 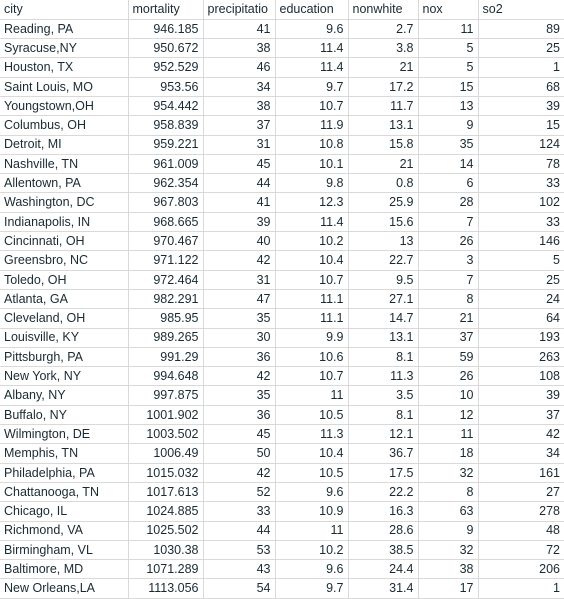 I want to click on cell-mortality: 982.291, so click(x=166, y=299).